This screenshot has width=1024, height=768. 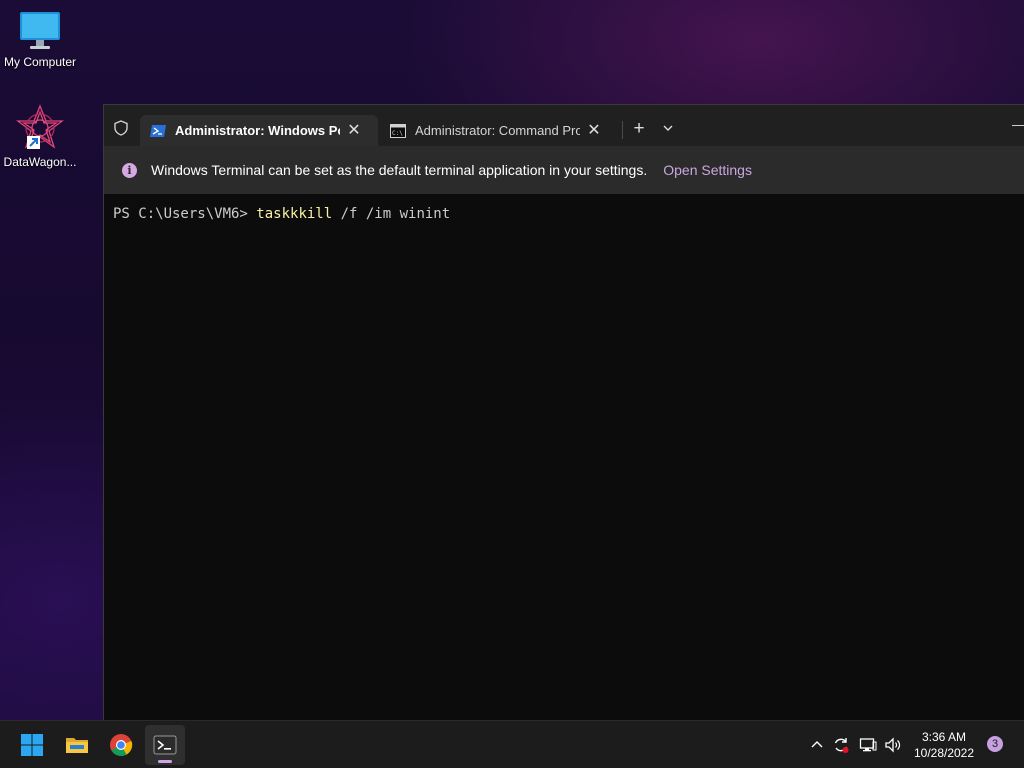 I want to click on open-settings-link: Open Settings, so click(x=707, y=170).